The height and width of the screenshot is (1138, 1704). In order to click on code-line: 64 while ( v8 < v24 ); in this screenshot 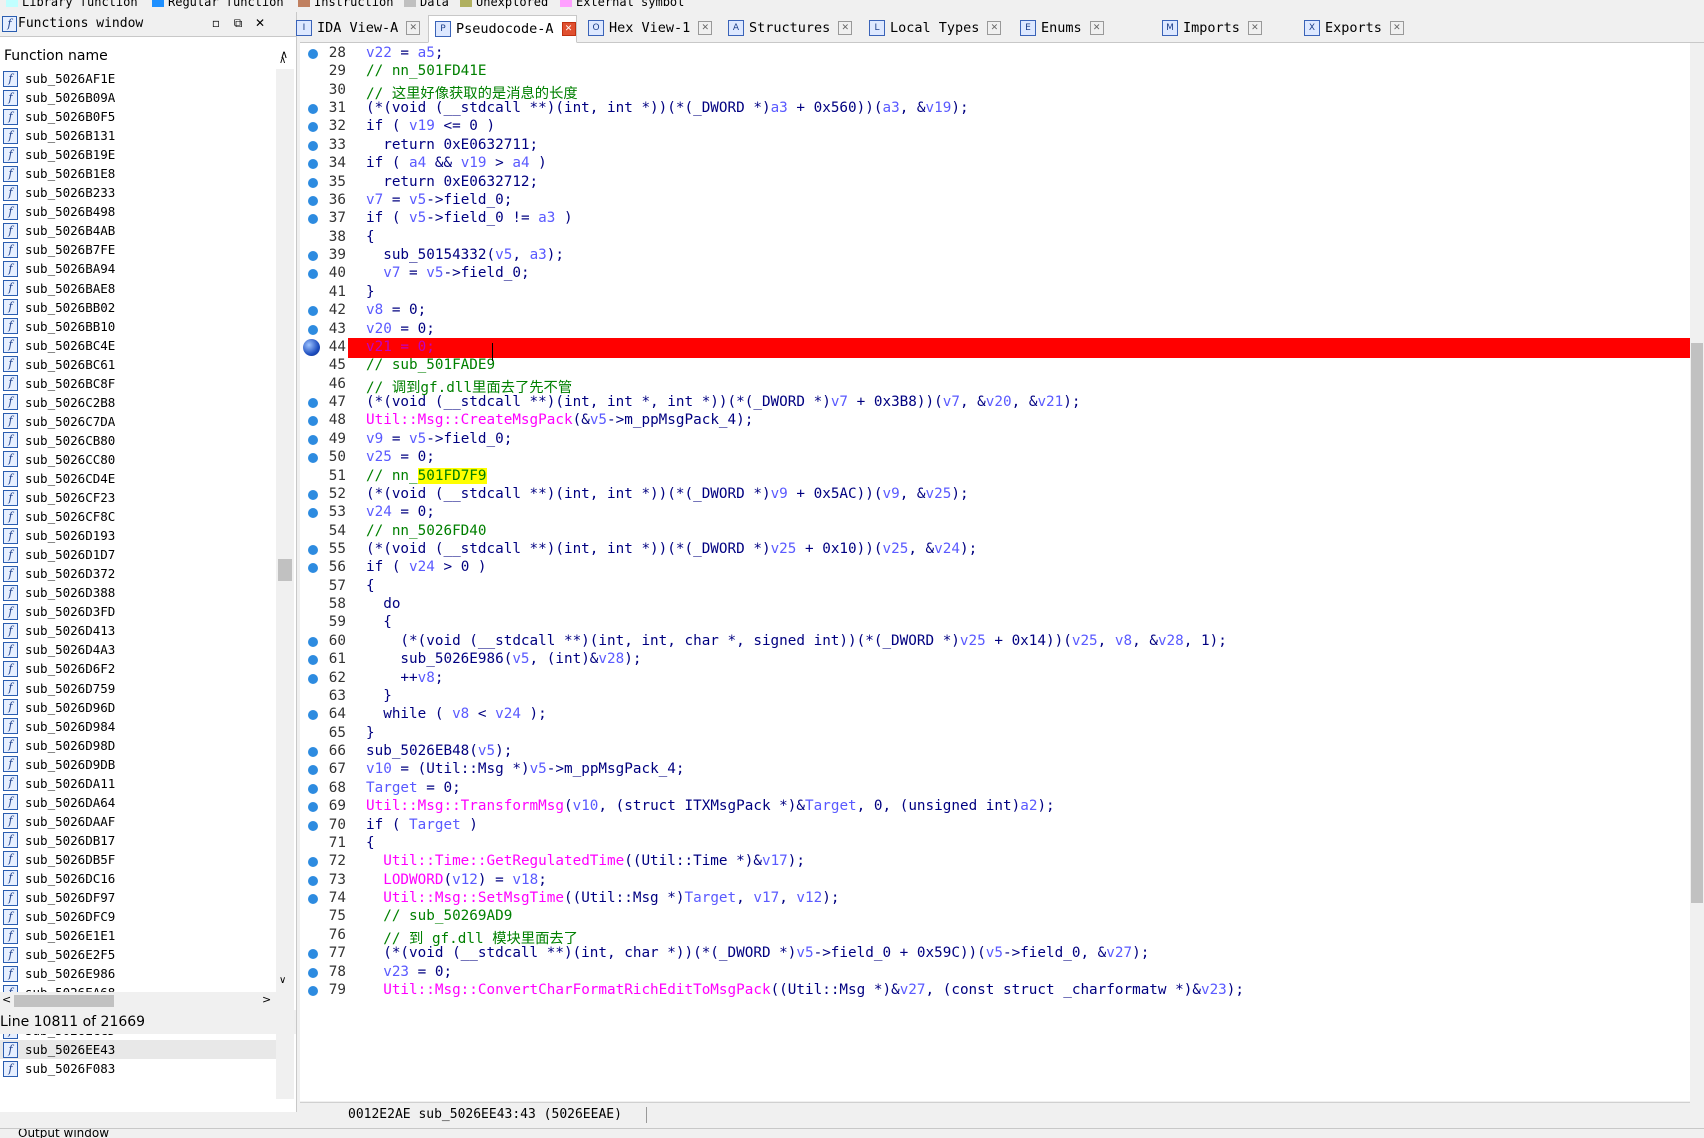, I will do `click(995, 715)`.